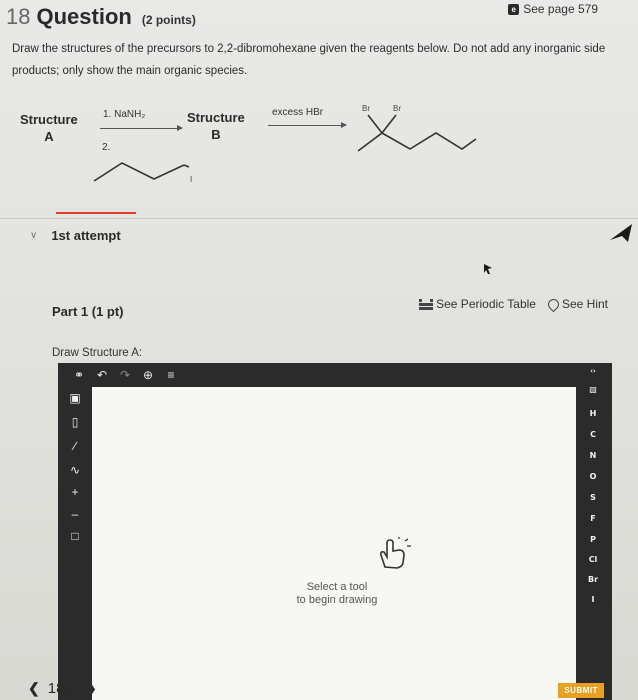  I want to click on editor-left-toolbar: ▣ ▯ ∕ ∿ + – □, so click(75, 543).